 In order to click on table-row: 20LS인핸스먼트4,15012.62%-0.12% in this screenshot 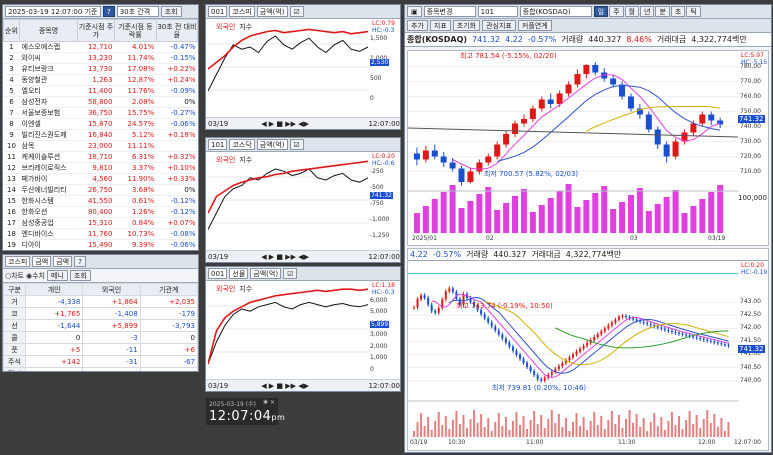, I will do `click(101, 251)`.